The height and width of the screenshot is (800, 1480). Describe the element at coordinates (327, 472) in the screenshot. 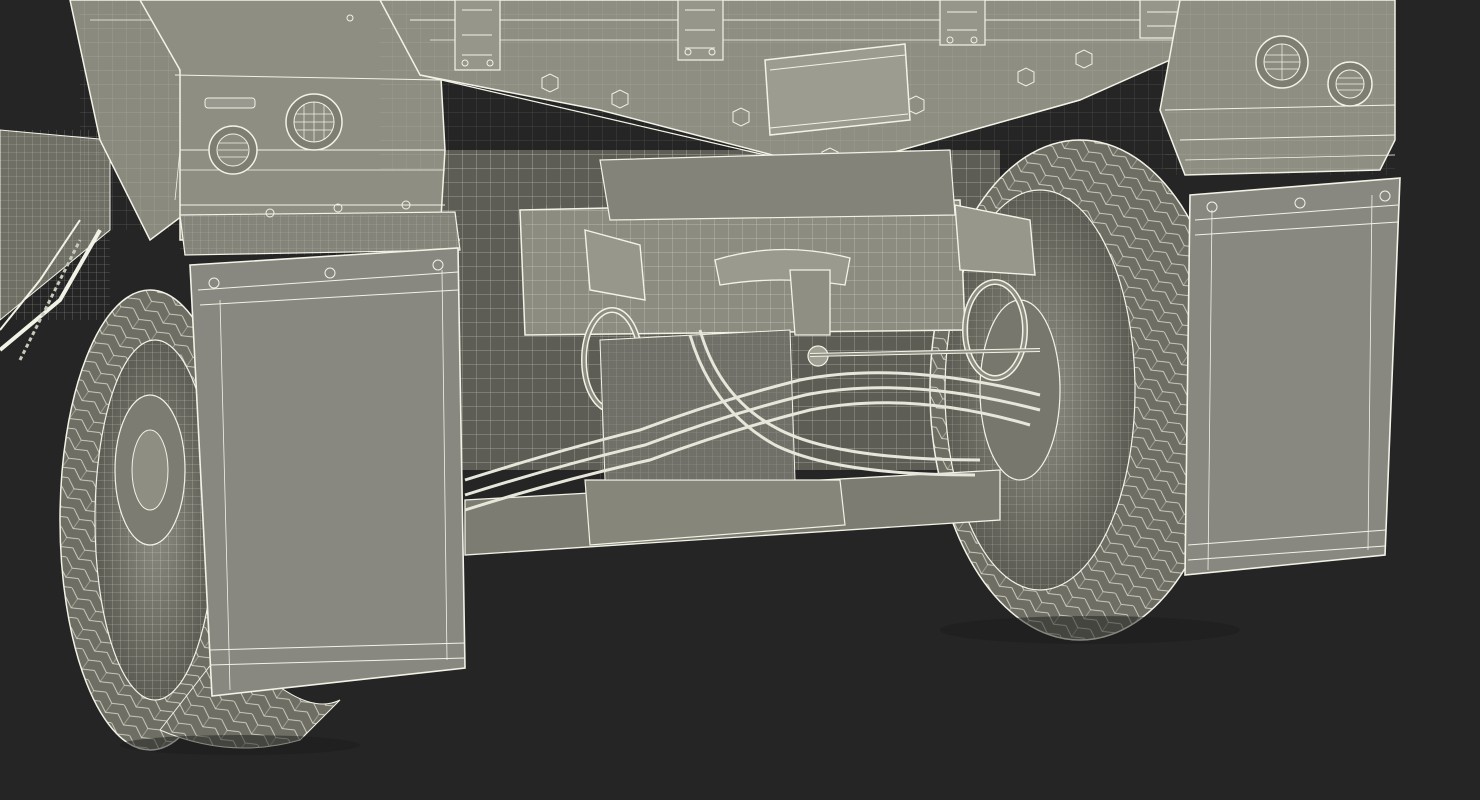

I see `left-mud-flap` at that location.